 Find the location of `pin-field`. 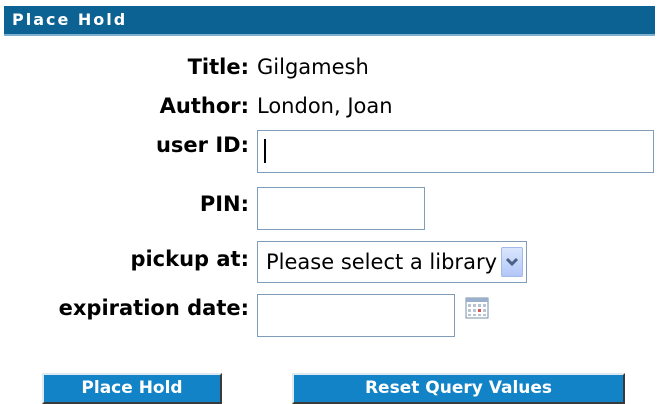

pin-field is located at coordinates (341, 208).